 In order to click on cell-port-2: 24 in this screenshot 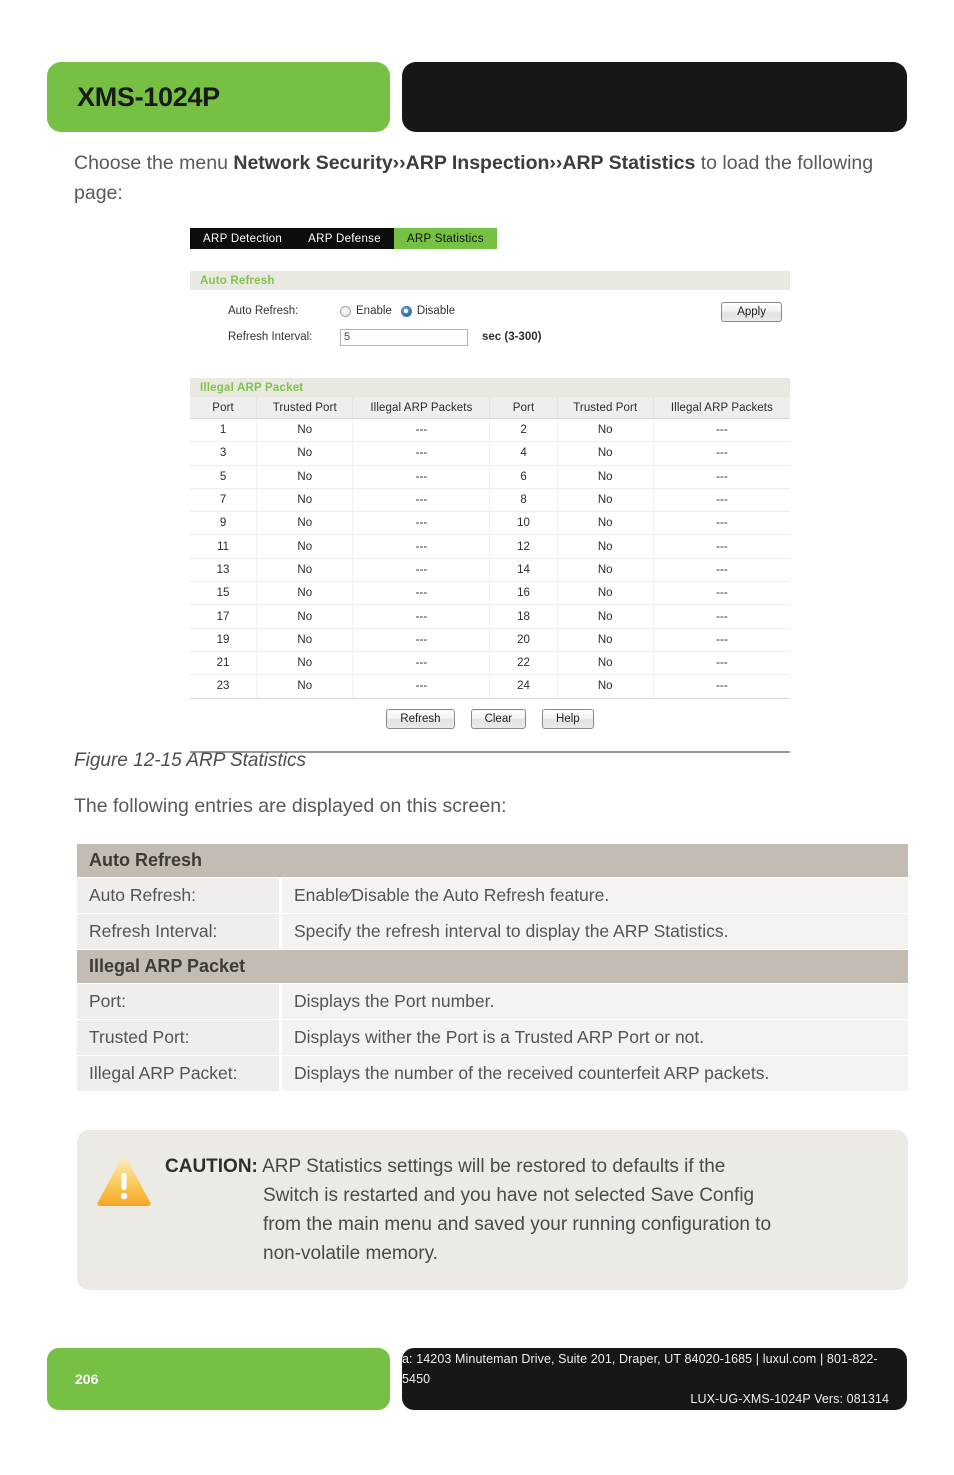, I will do `click(523, 686)`.